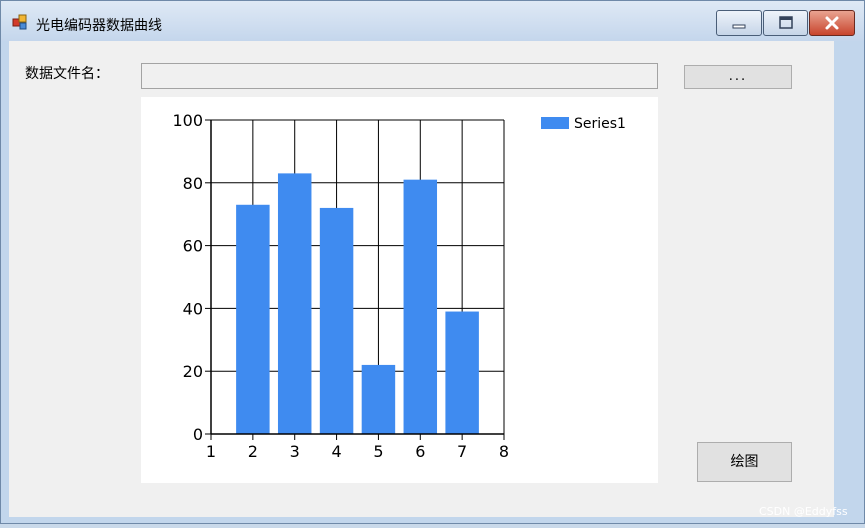  Describe the element at coordinates (193, 371) in the screenshot. I see `y-tick-label: 20` at that location.